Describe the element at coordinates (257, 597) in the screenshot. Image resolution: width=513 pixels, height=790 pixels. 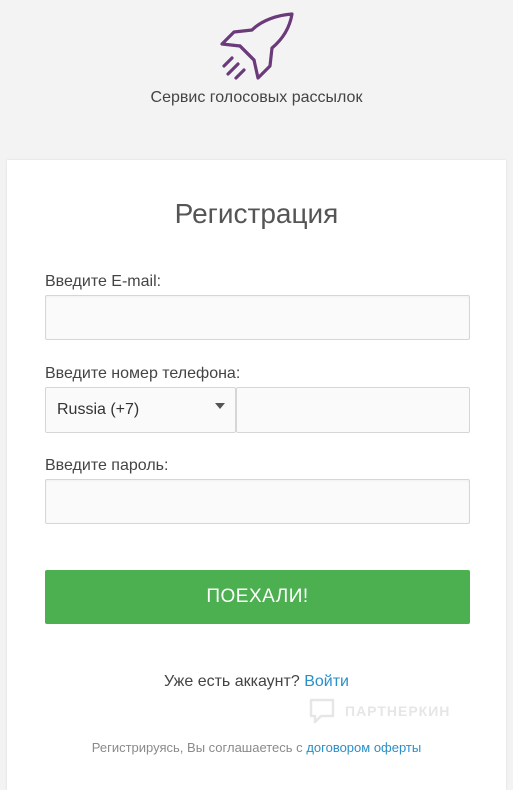
I see `submit-button: ПОЕХАЛИ!` at that location.